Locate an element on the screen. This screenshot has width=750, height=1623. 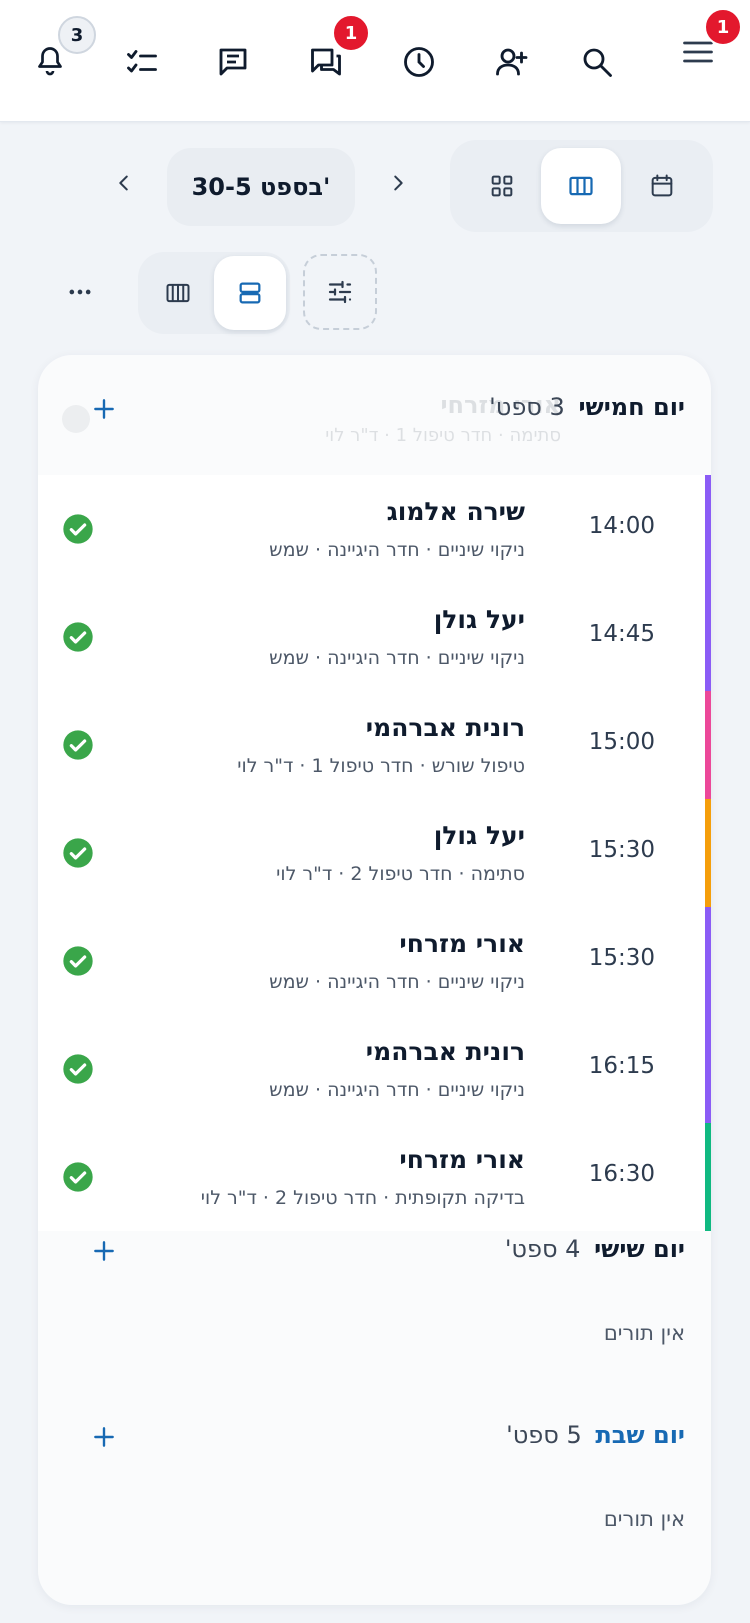
more-options-button is located at coordinates (80, 292).